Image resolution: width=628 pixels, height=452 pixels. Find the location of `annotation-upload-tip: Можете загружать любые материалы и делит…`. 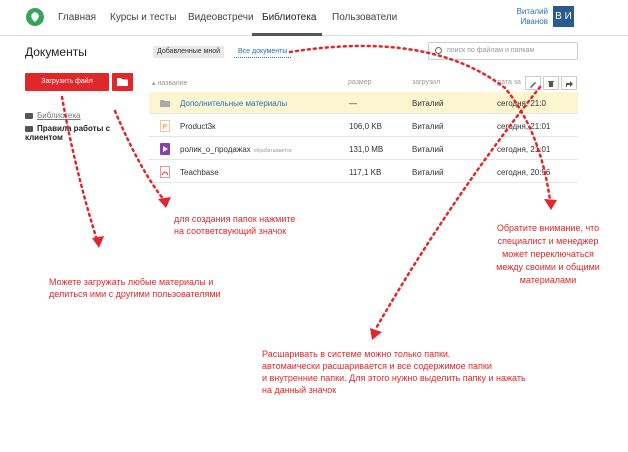

annotation-upload-tip: Можете загружать любые материалы и делит… is located at coordinates (135, 288).